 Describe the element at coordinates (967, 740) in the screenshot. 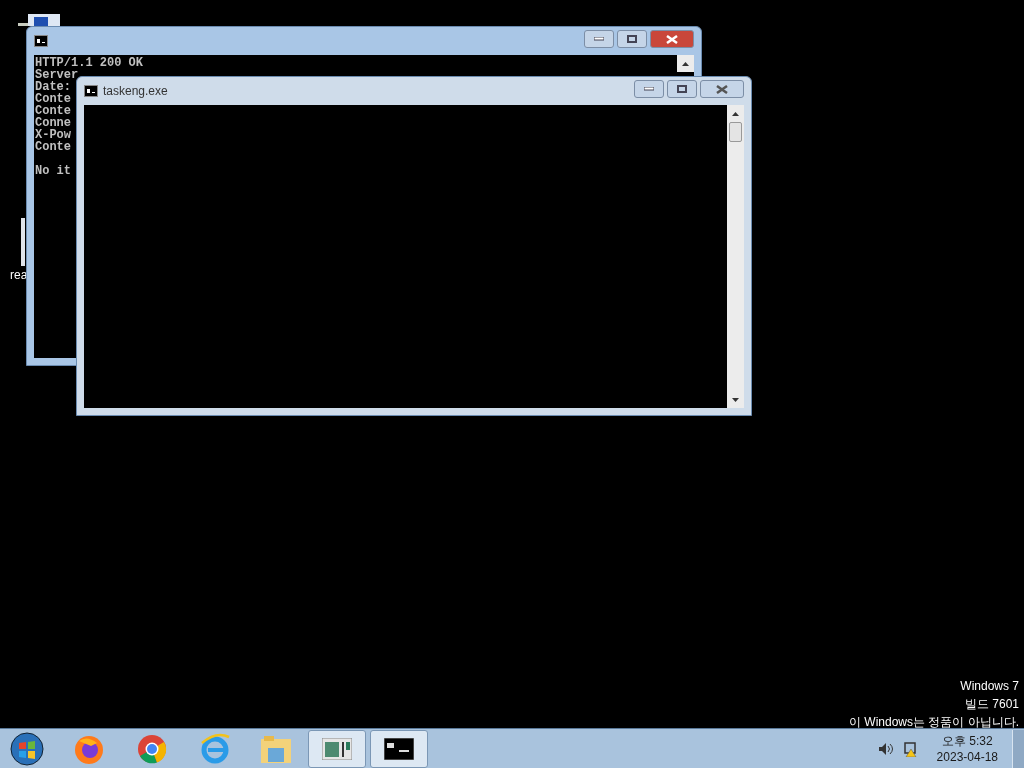

I see `clock-time: 오후 5:32` at that location.